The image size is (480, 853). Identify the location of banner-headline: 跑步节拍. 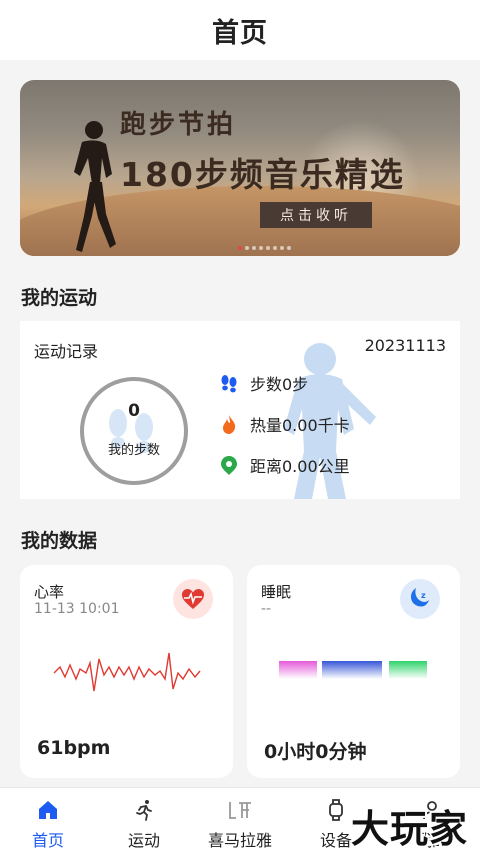
(178, 125).